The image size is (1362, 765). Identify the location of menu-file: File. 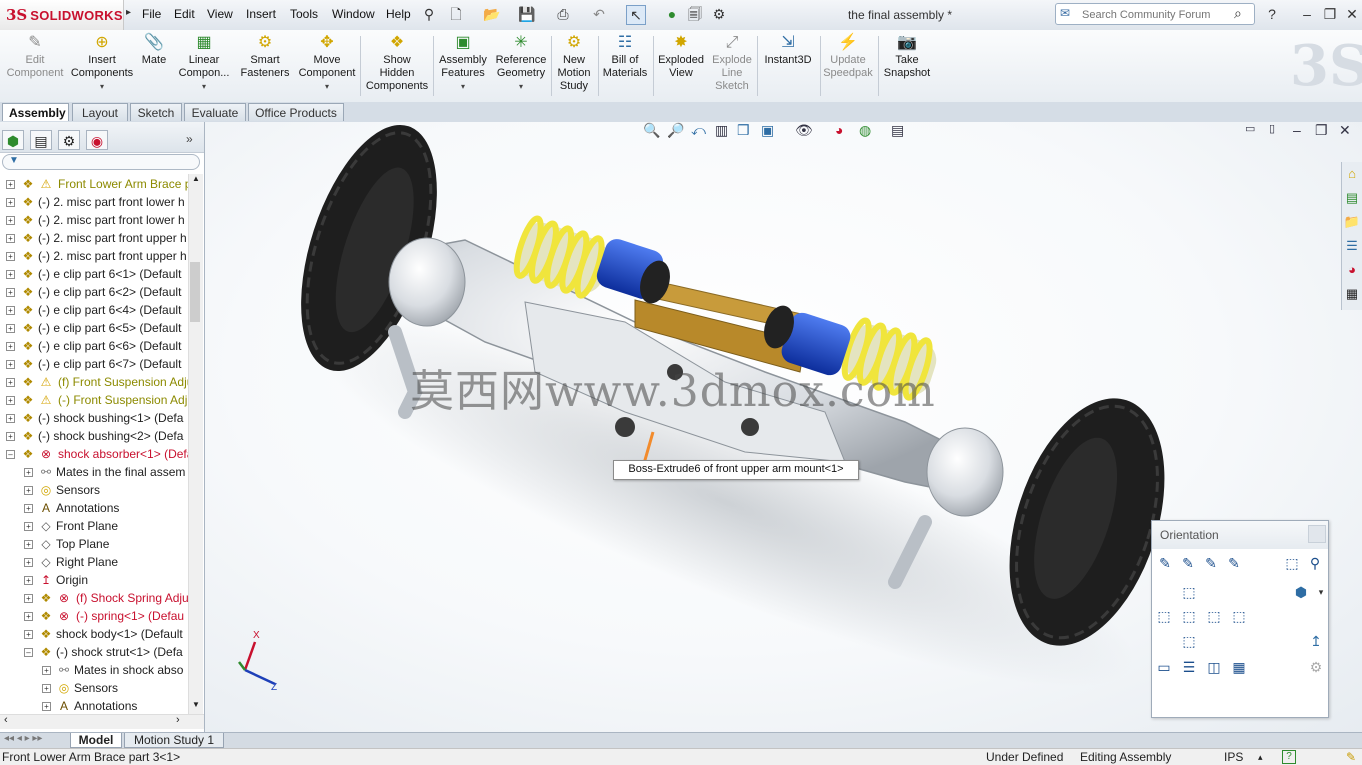
(151, 14).